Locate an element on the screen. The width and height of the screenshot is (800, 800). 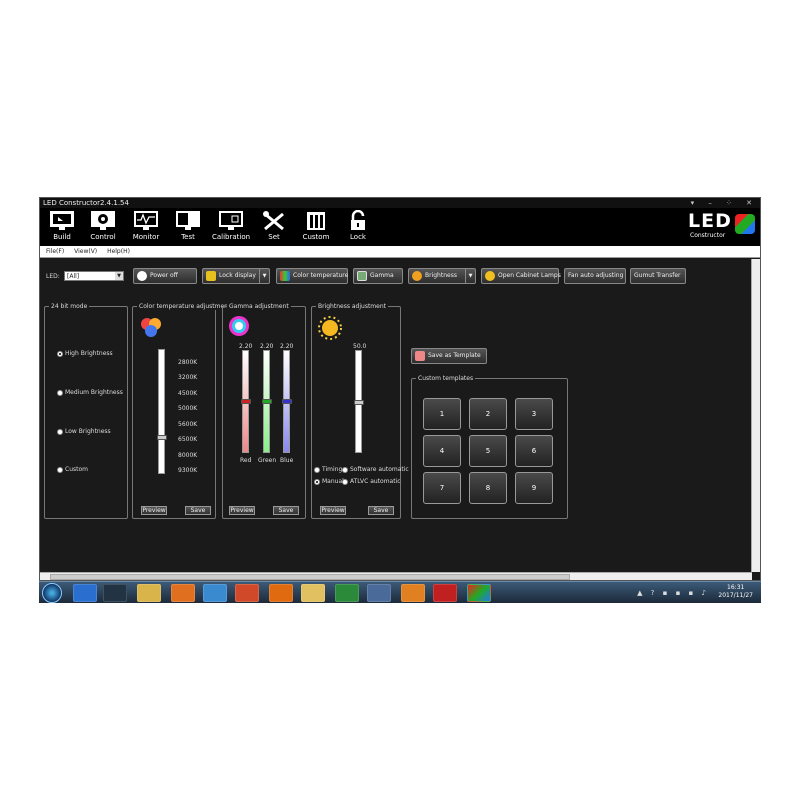
gamma-blue-slider is located at coordinates (287, 401).